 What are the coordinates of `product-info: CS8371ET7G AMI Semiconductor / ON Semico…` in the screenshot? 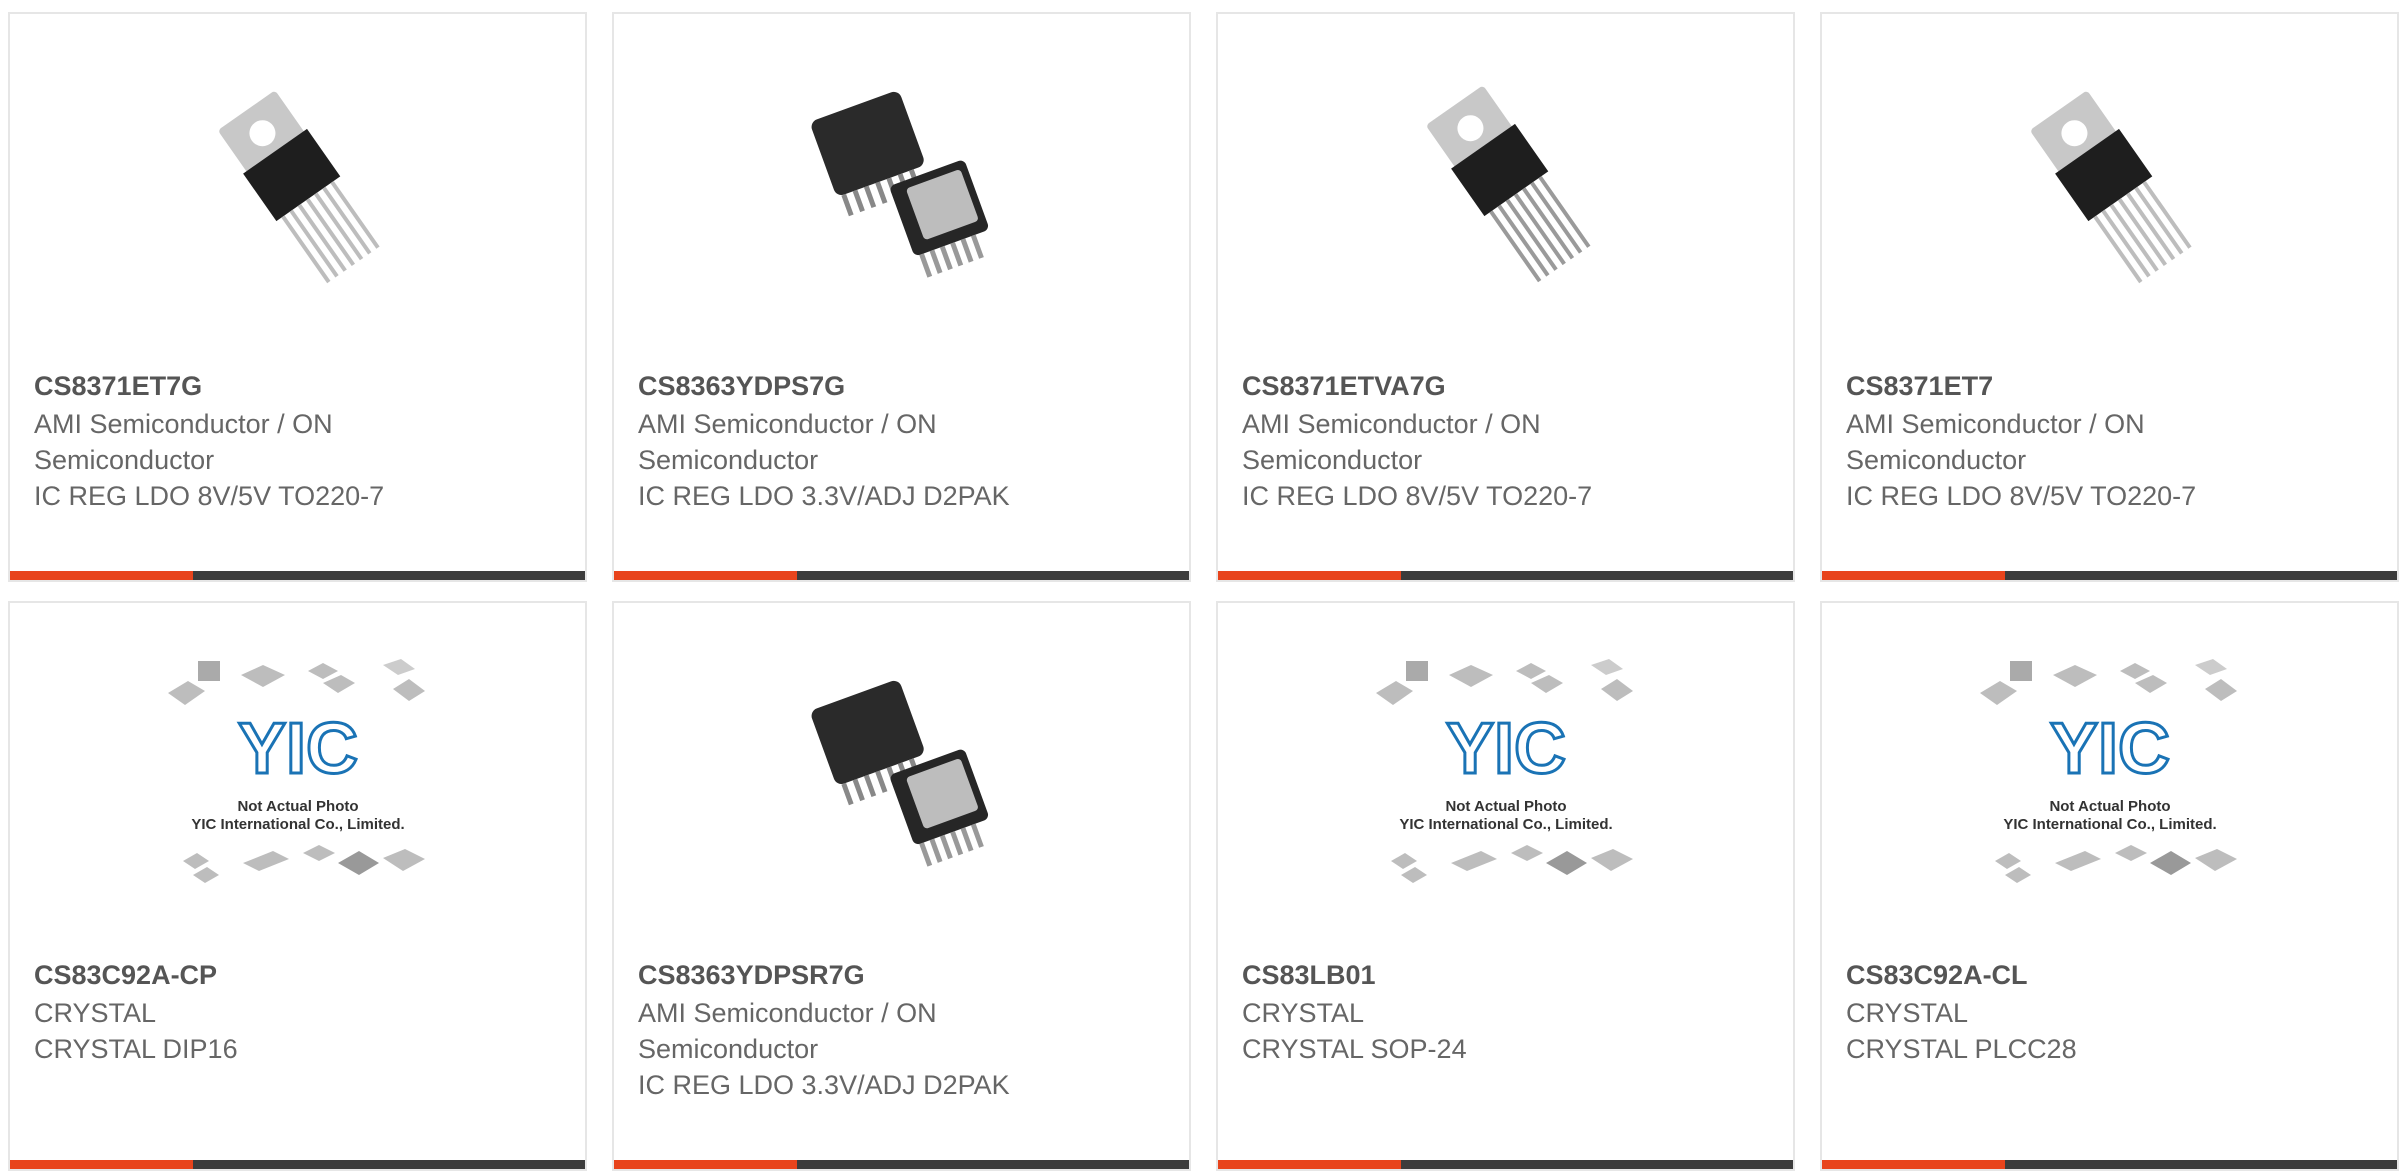 It's located at (297, 434).